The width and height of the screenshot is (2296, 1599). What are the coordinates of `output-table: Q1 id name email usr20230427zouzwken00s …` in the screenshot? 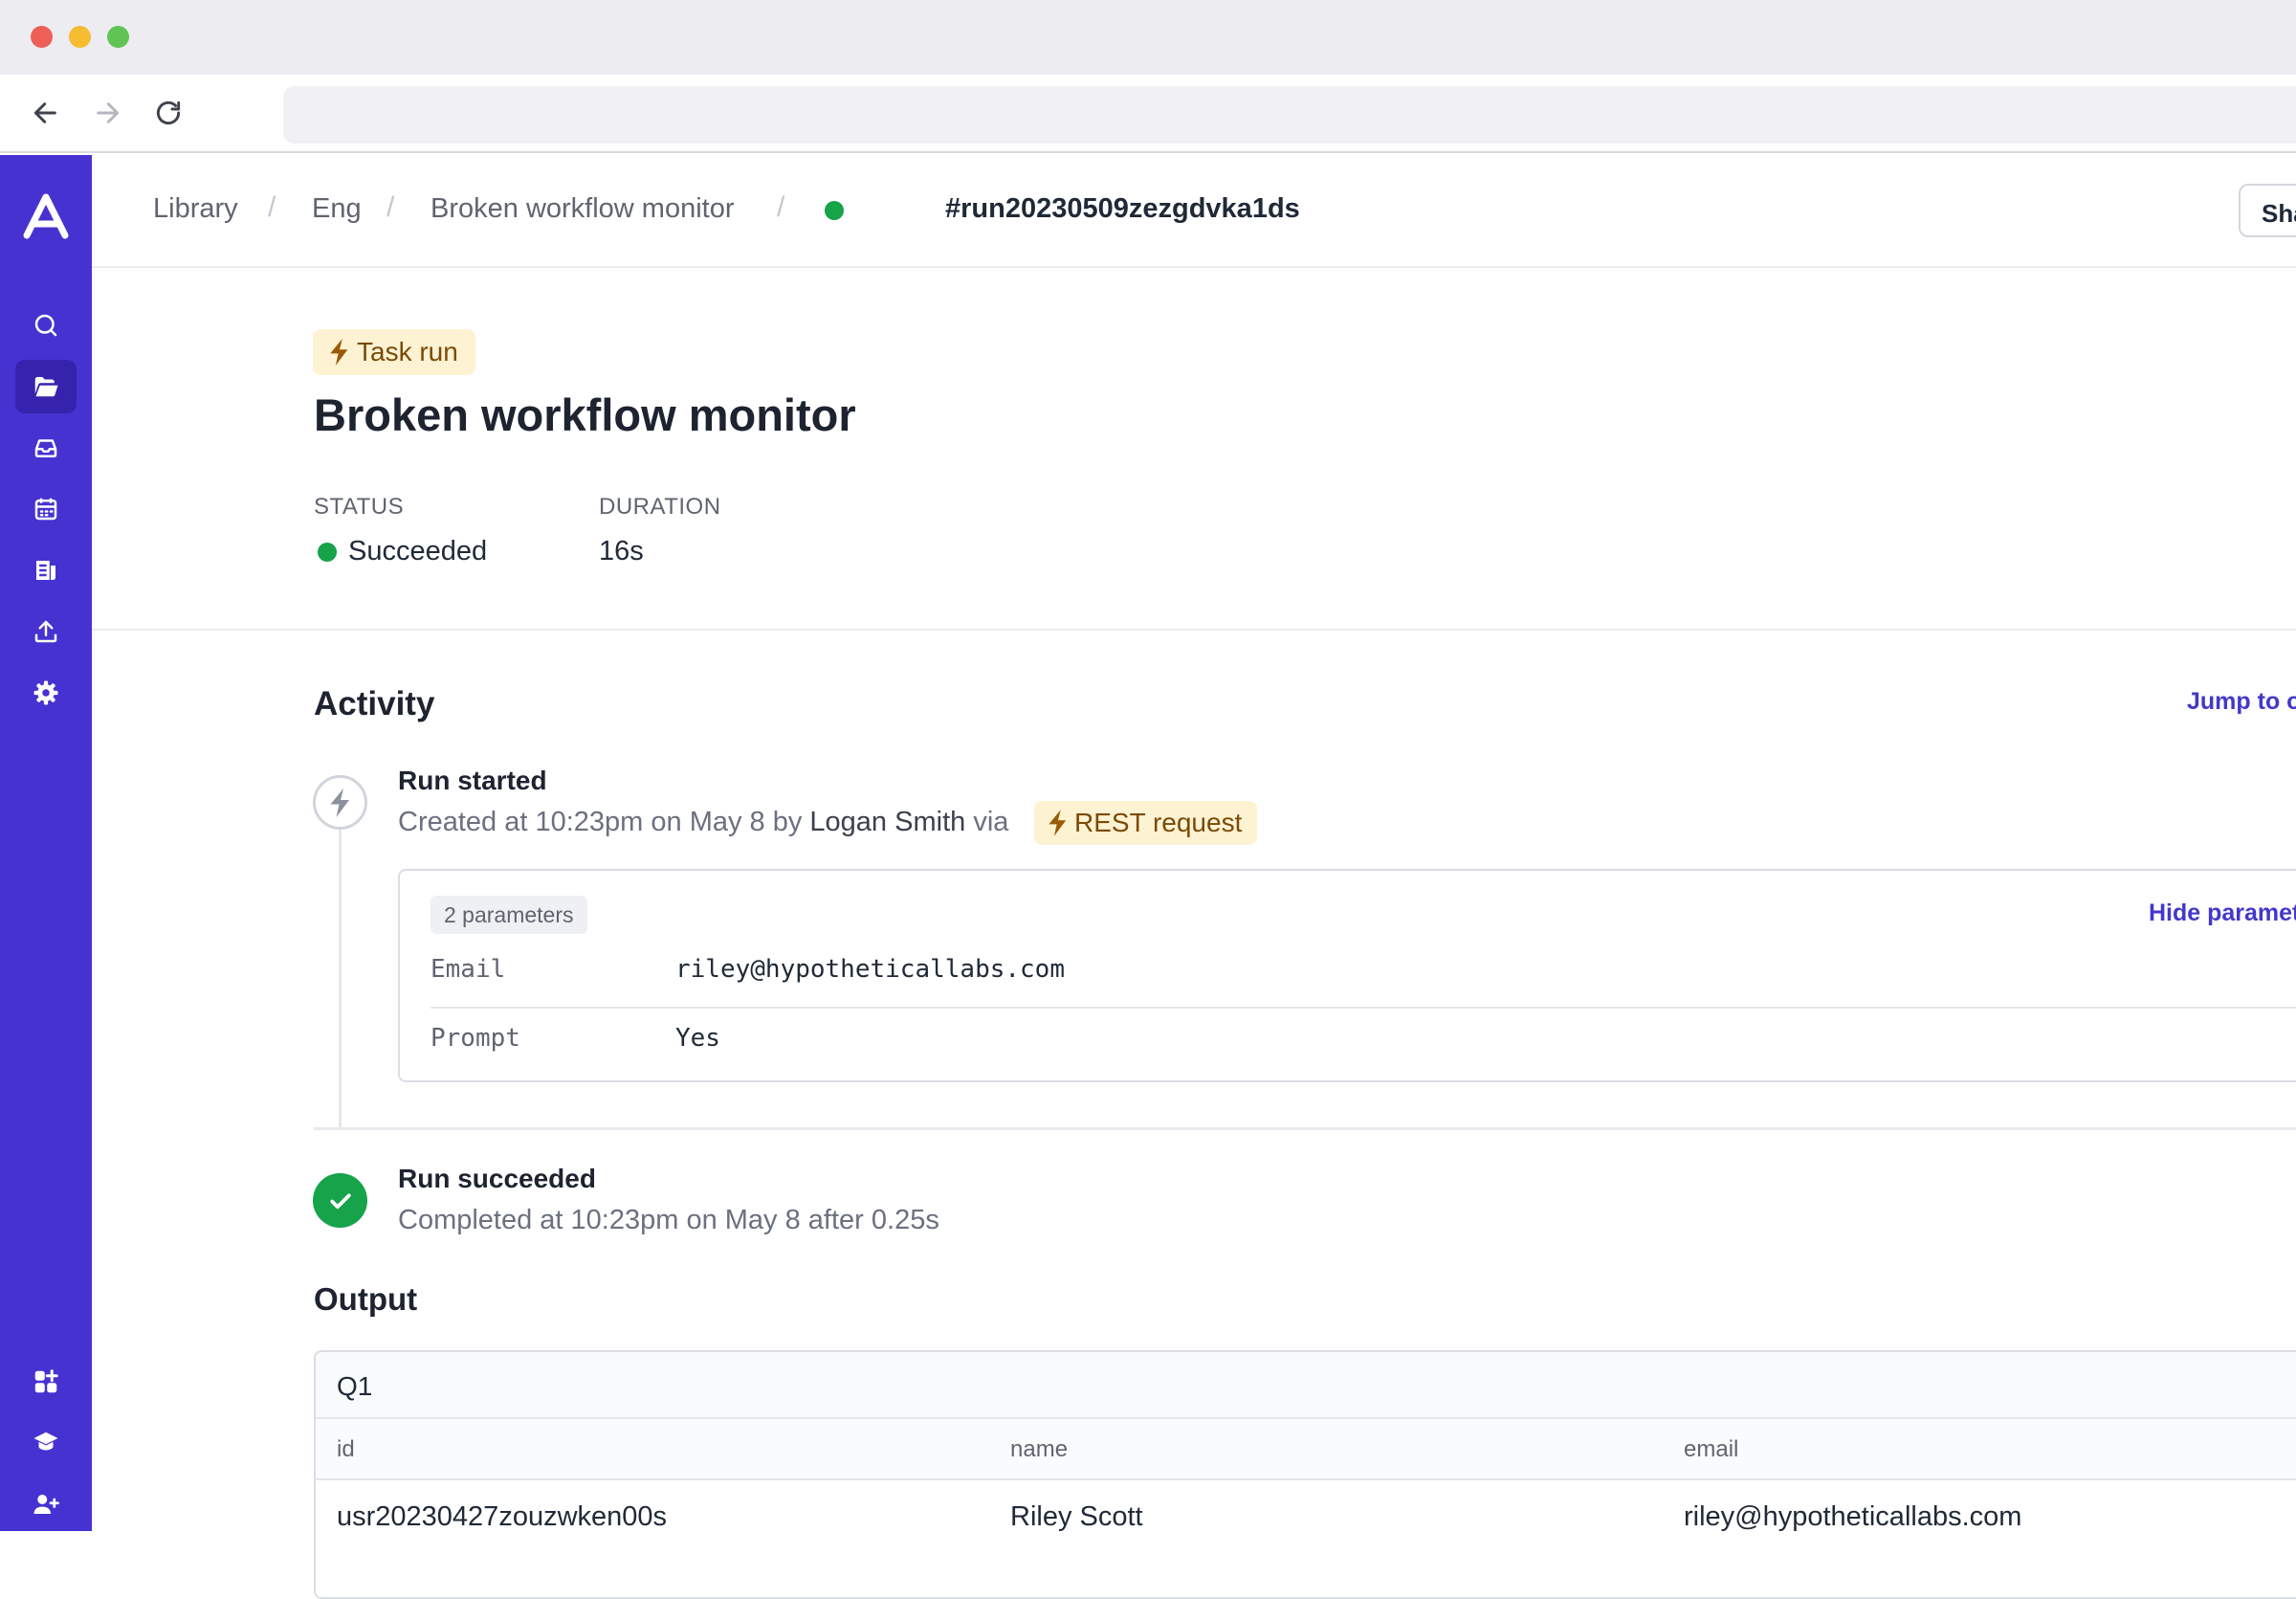 It's located at (1305, 1474).